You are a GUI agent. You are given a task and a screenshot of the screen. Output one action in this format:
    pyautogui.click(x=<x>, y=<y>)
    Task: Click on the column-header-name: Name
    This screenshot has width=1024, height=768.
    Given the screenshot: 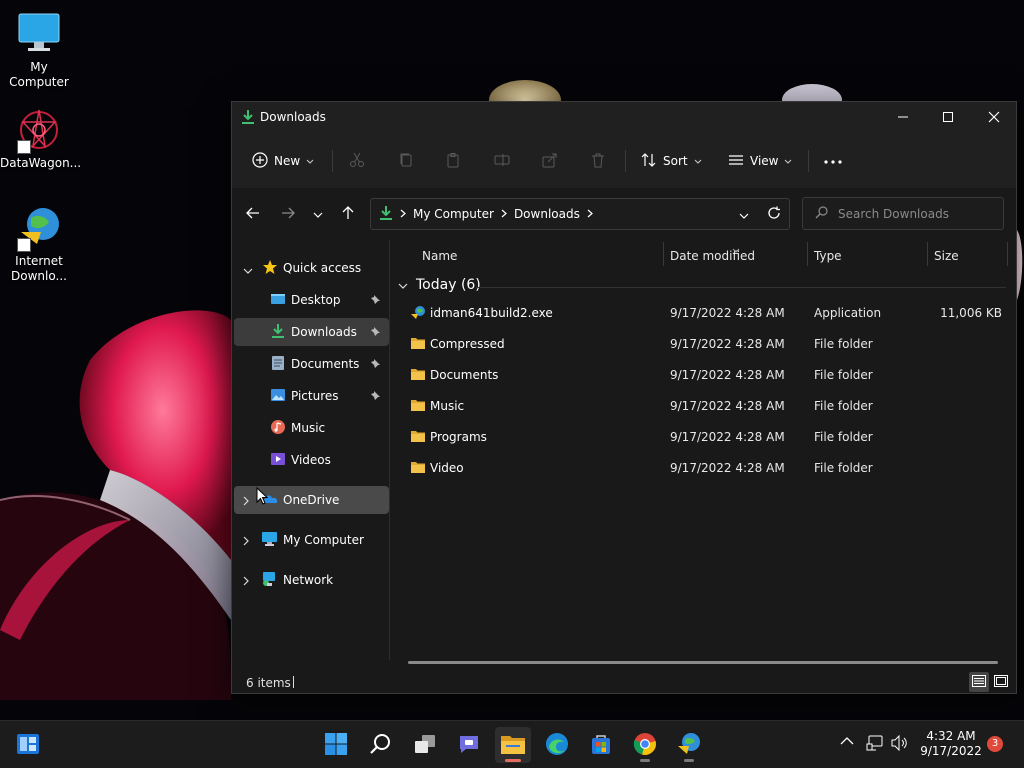 What is the action you would take?
    pyautogui.click(x=439, y=256)
    